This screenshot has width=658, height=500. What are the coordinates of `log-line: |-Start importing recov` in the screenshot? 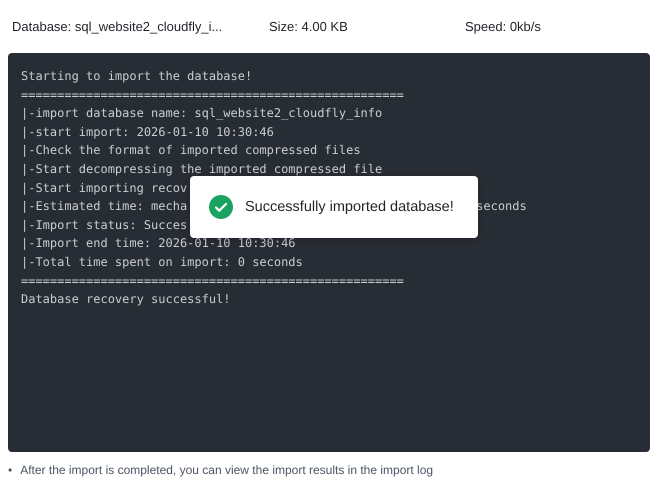 It's located at (104, 187).